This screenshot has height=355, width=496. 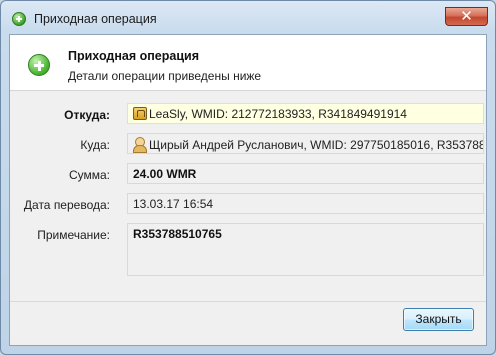 I want to click on window-close-button: ✕, so click(x=466, y=16).